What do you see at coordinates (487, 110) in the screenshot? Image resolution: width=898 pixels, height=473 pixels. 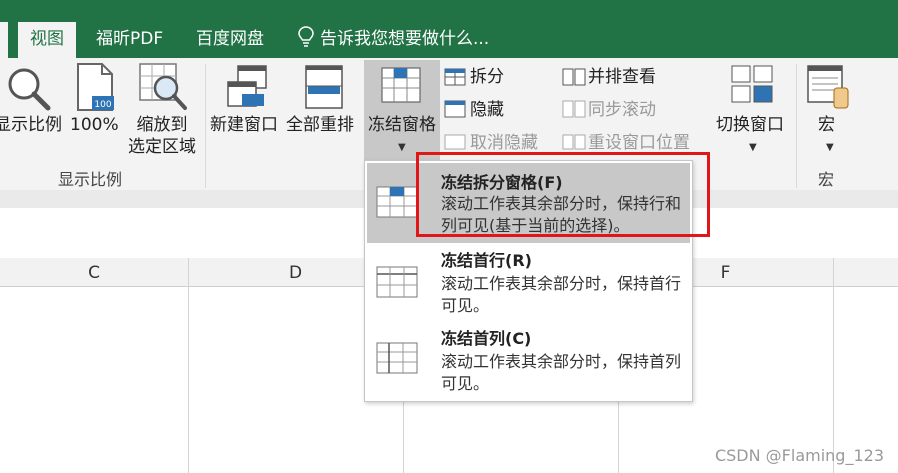 I see `hide-button: 隐藏` at bounding box center [487, 110].